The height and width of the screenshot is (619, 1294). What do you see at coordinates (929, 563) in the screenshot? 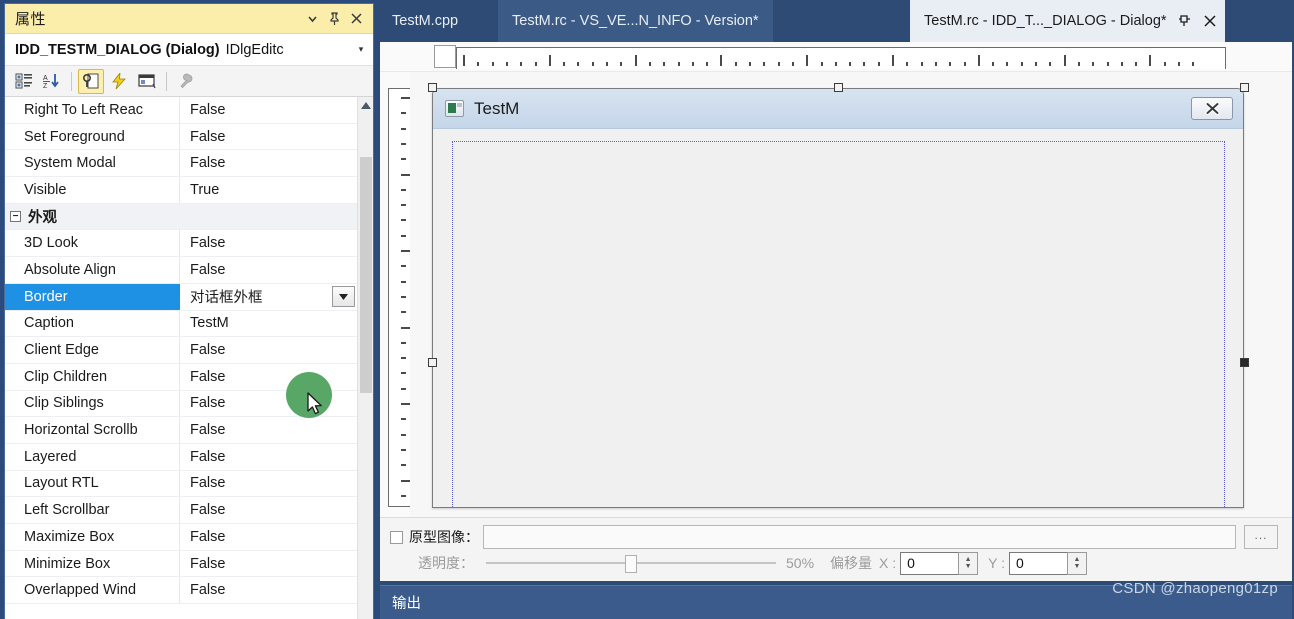
I see `offset-x-value: 0` at bounding box center [929, 563].